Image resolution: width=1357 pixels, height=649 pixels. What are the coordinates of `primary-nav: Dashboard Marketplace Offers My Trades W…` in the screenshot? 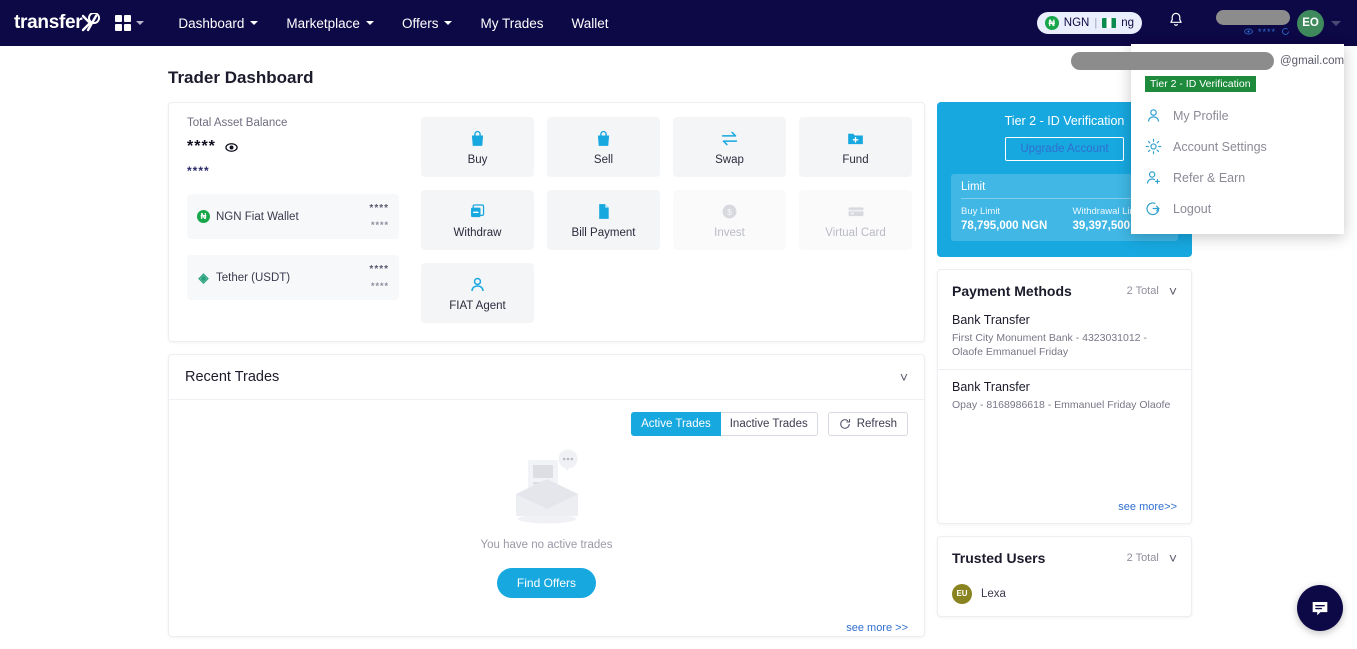 It's located at (393, 23).